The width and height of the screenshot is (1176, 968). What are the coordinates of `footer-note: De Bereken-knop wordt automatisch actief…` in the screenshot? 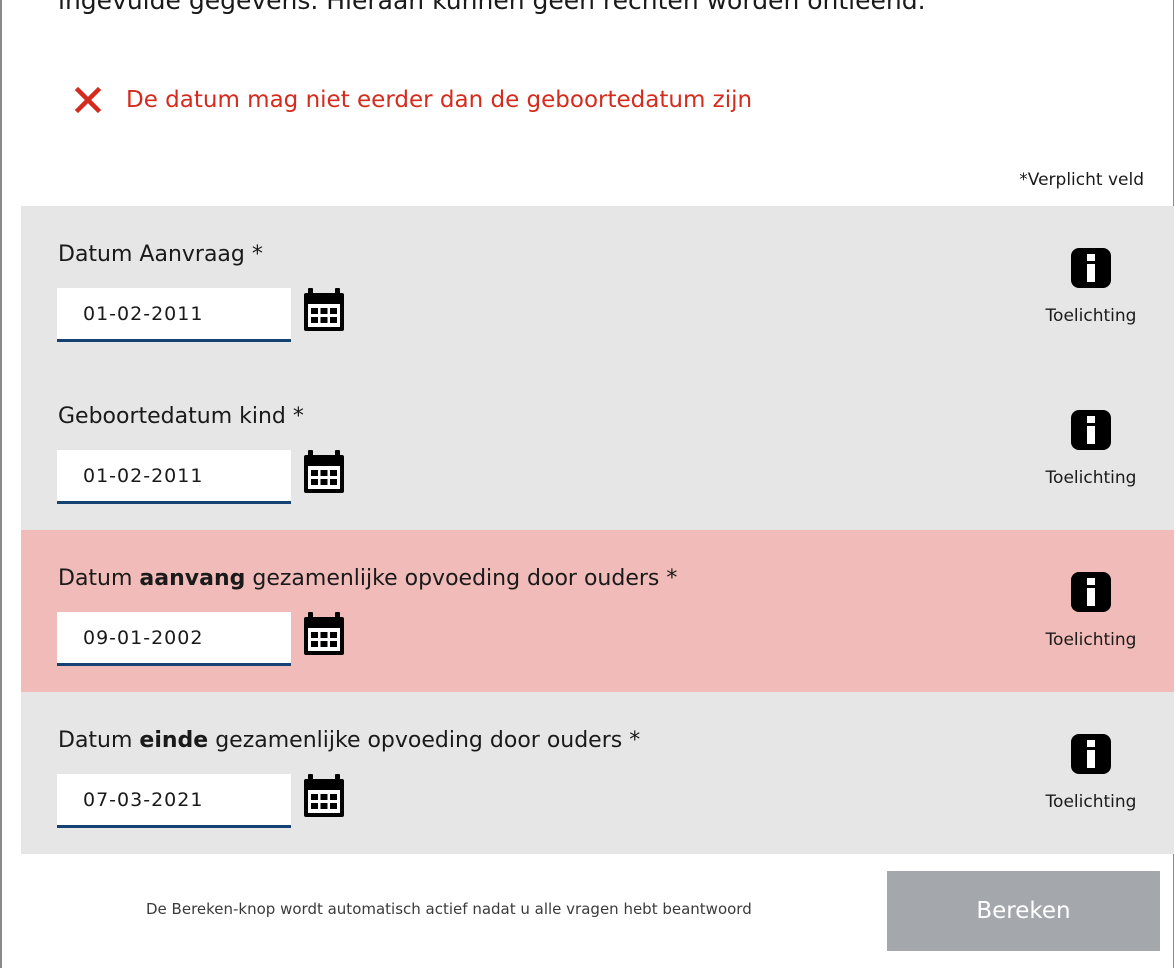 It's located at (449, 909).